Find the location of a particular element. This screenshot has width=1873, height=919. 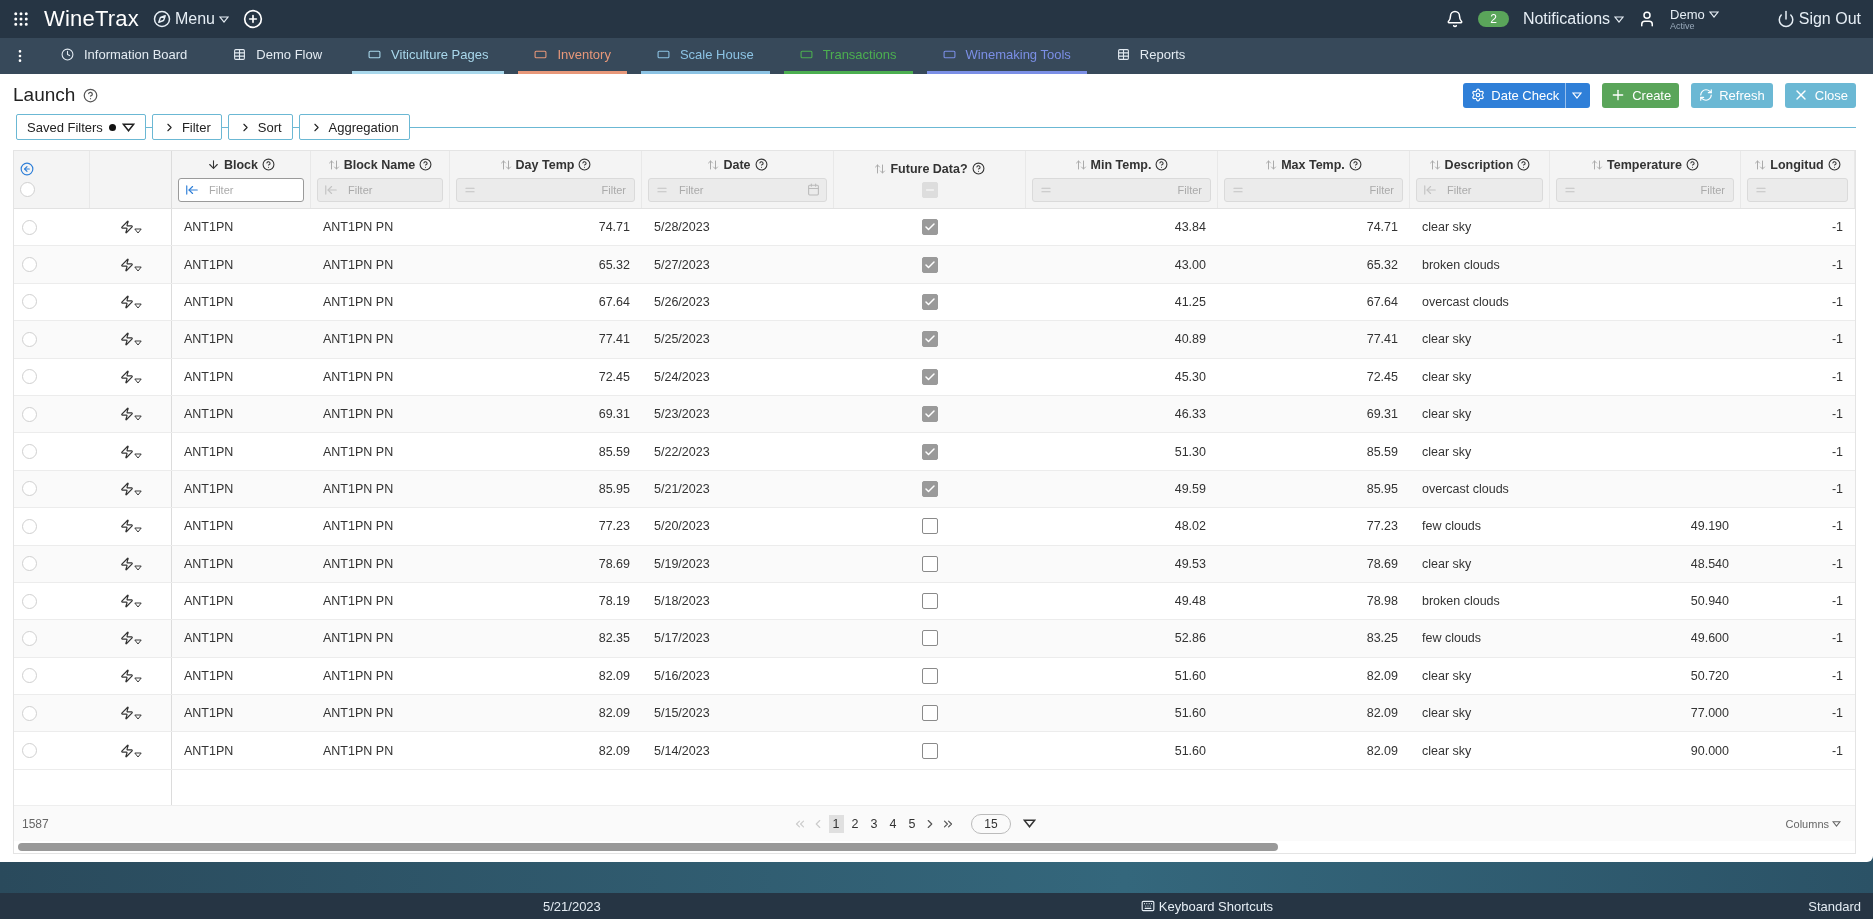

filter-chain-button: Saved Filters is located at coordinates (81, 127).